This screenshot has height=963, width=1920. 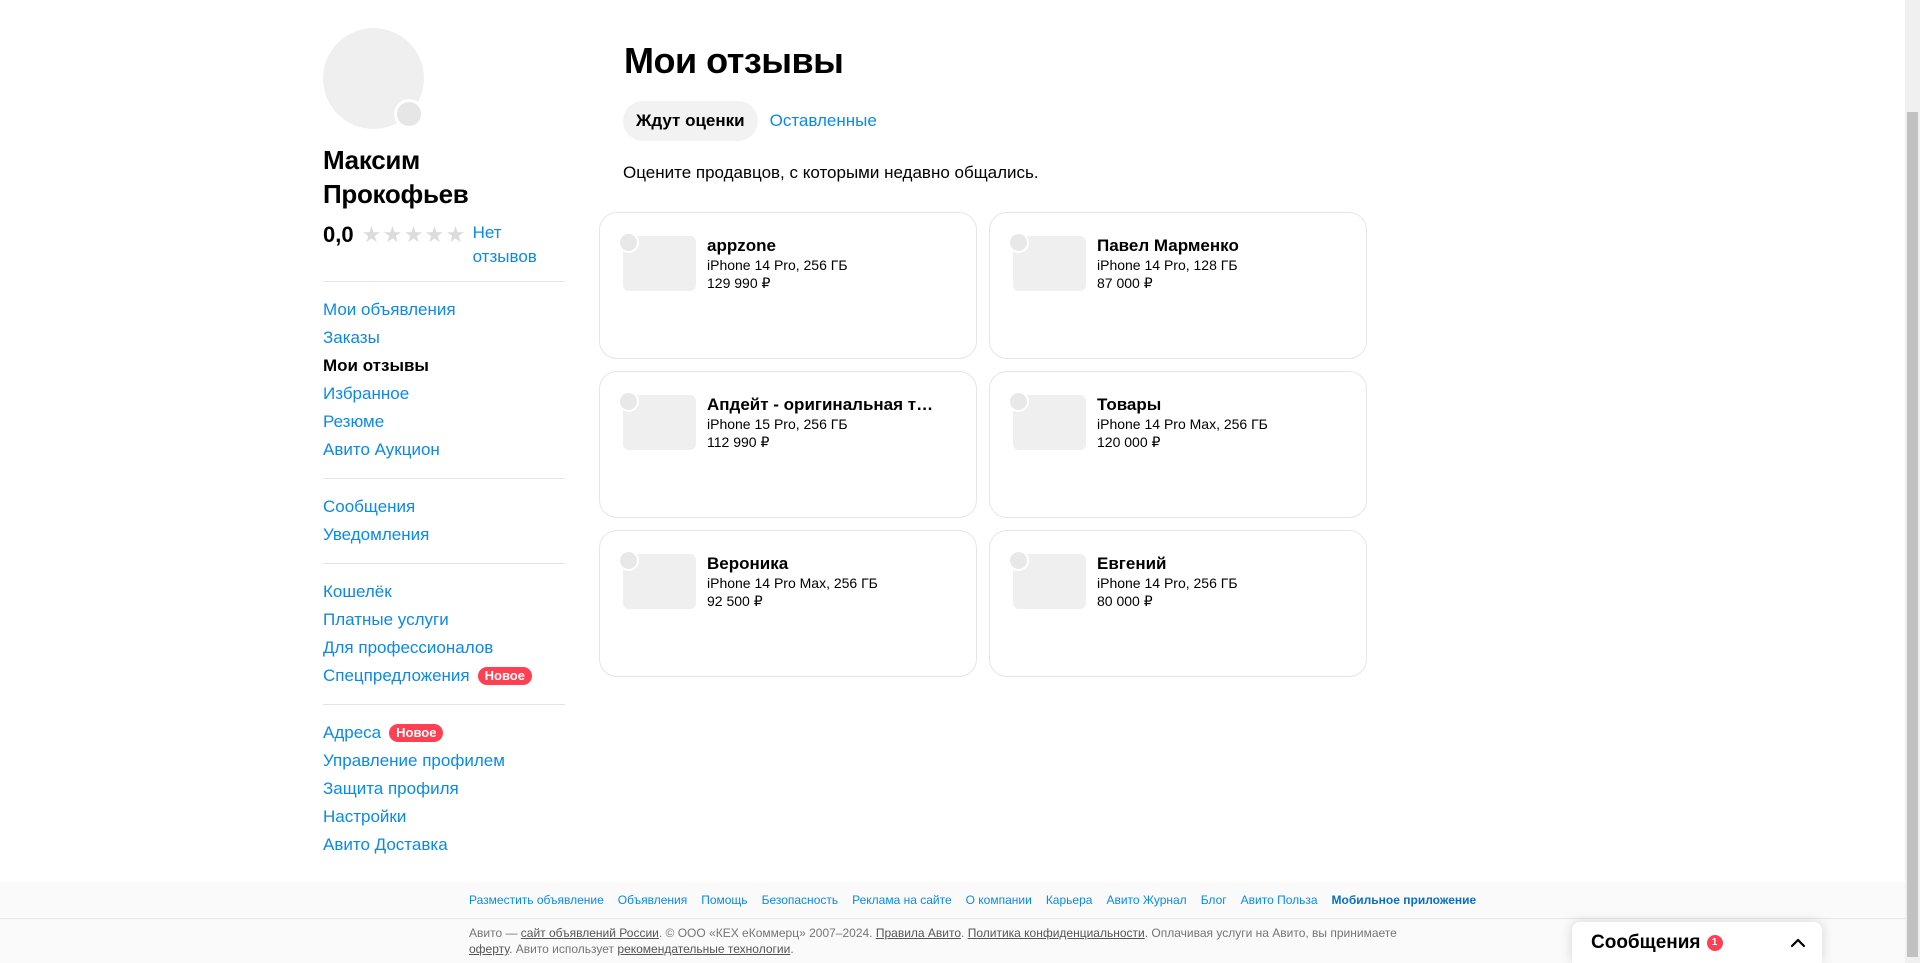 What do you see at coordinates (1146, 900) in the screenshot?
I see `footer-link: Авито Журнал` at bounding box center [1146, 900].